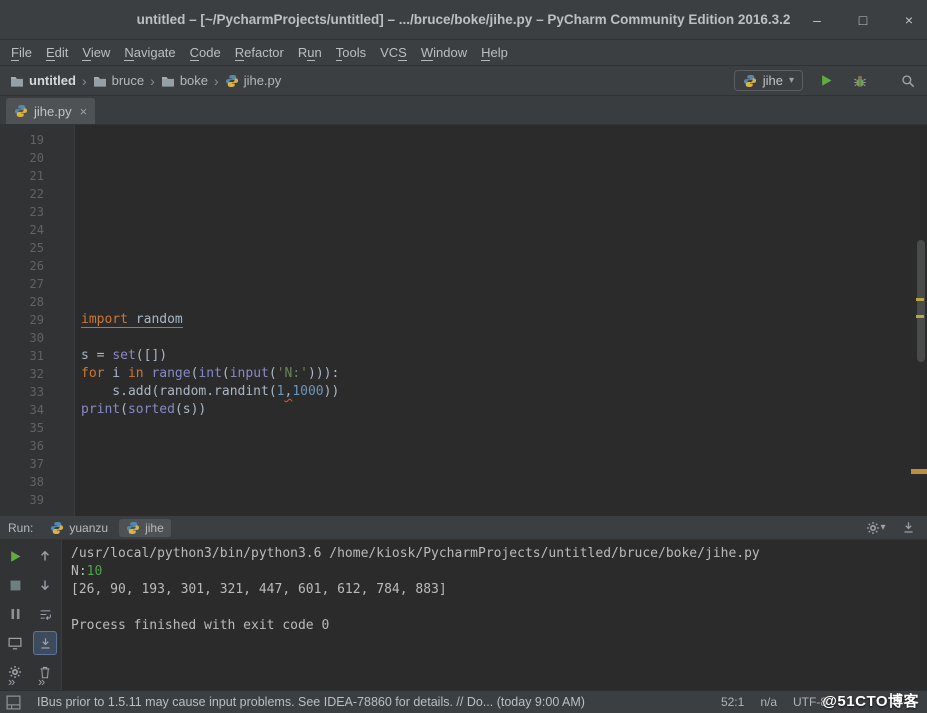 The height and width of the screenshot is (713, 927). I want to click on code-line: 31 s = set([]), so click(456, 356).